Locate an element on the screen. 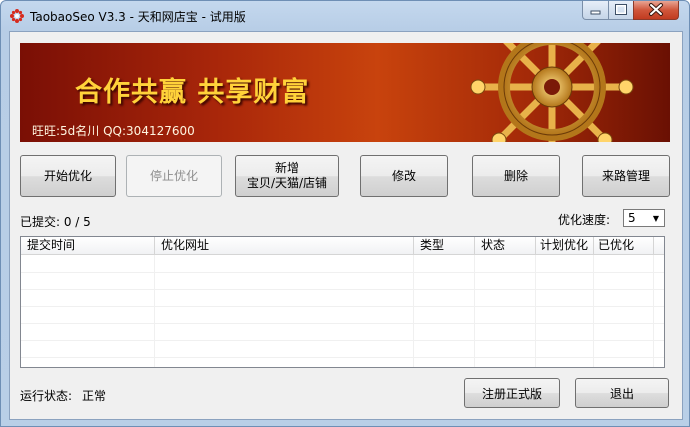  banner-slogan: 合作共赢 共享财富 is located at coordinates (192, 92).